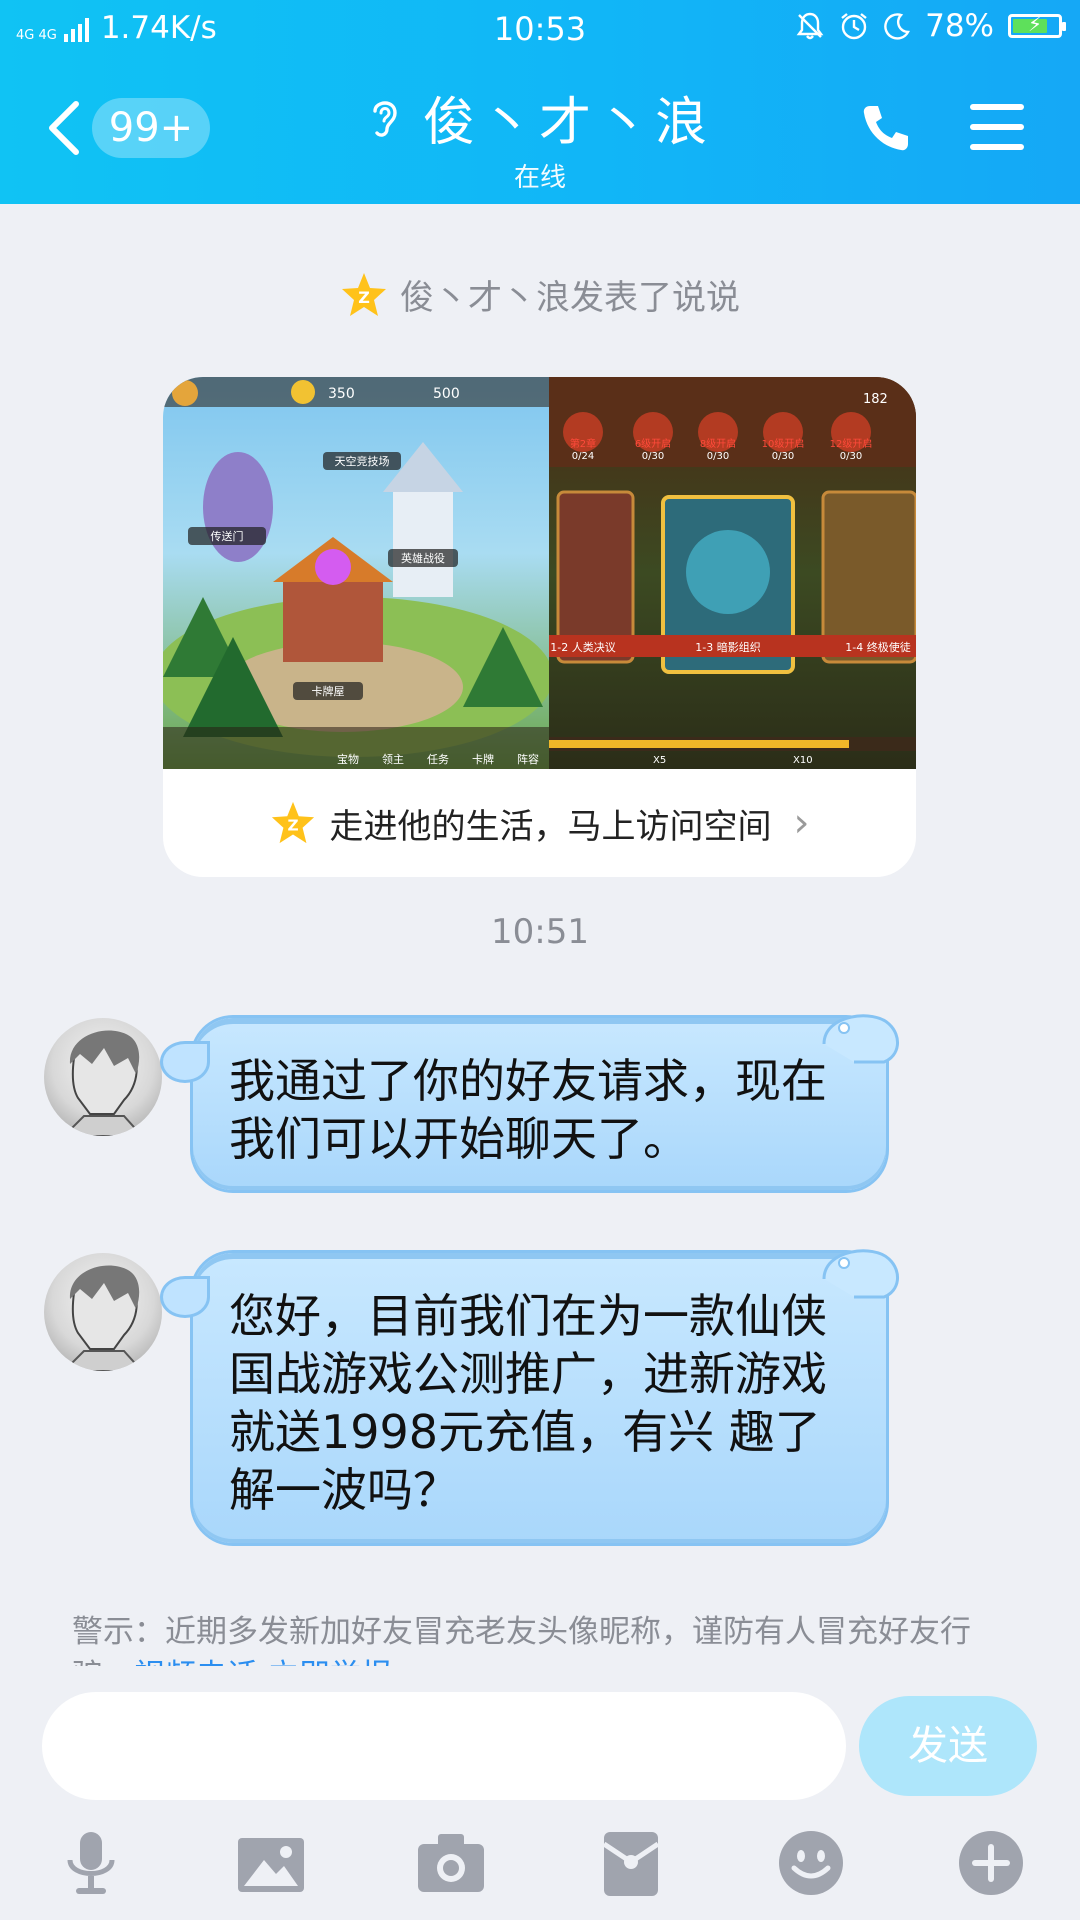 The height and width of the screenshot is (1920, 1080). I want to click on moon-icon, so click(897, 26).